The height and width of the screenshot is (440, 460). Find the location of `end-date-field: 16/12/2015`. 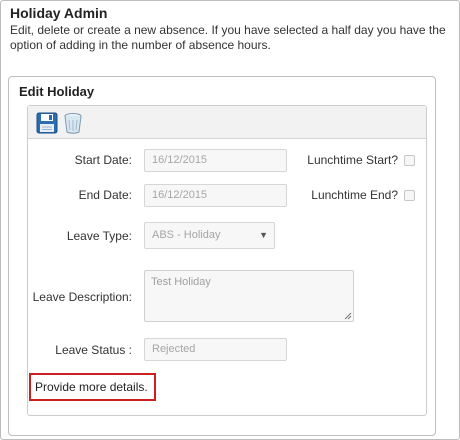

end-date-field: 16/12/2015 is located at coordinates (215, 195).